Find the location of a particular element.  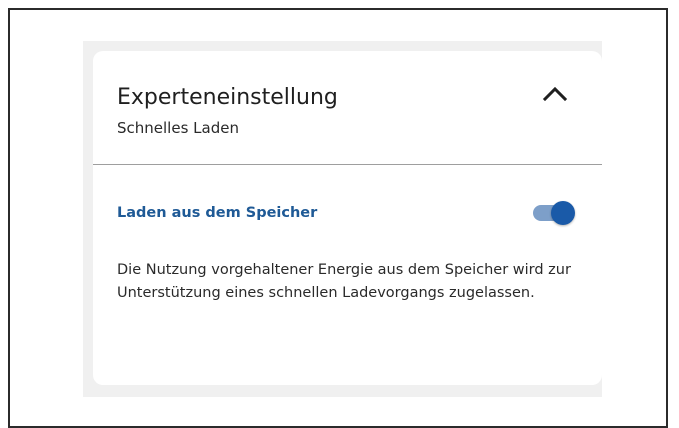

chevron-up-icon is located at coordinates (555, 94).